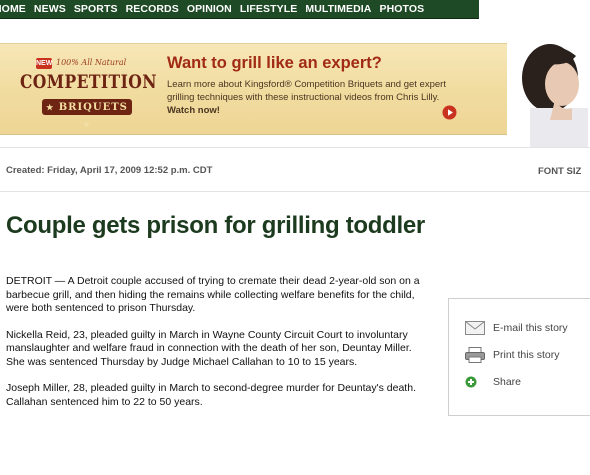  Describe the element at coordinates (44, 63) in the screenshot. I see `logo-new-badge: NEW` at that location.